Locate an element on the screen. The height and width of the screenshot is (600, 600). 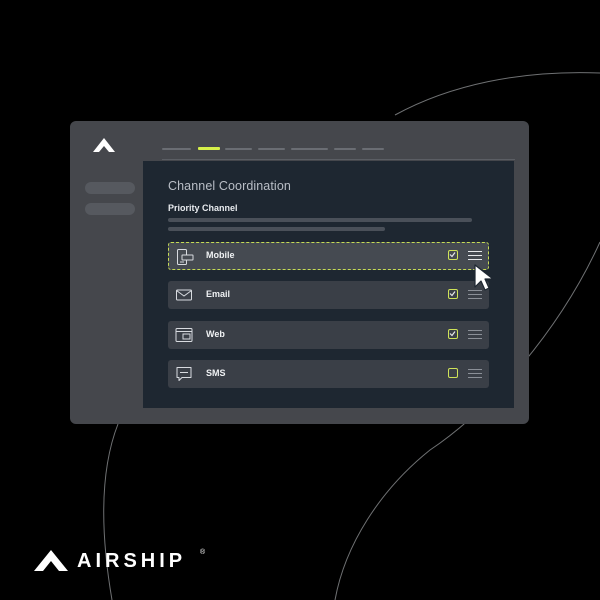
channel-label: Mobile is located at coordinates (220, 255).